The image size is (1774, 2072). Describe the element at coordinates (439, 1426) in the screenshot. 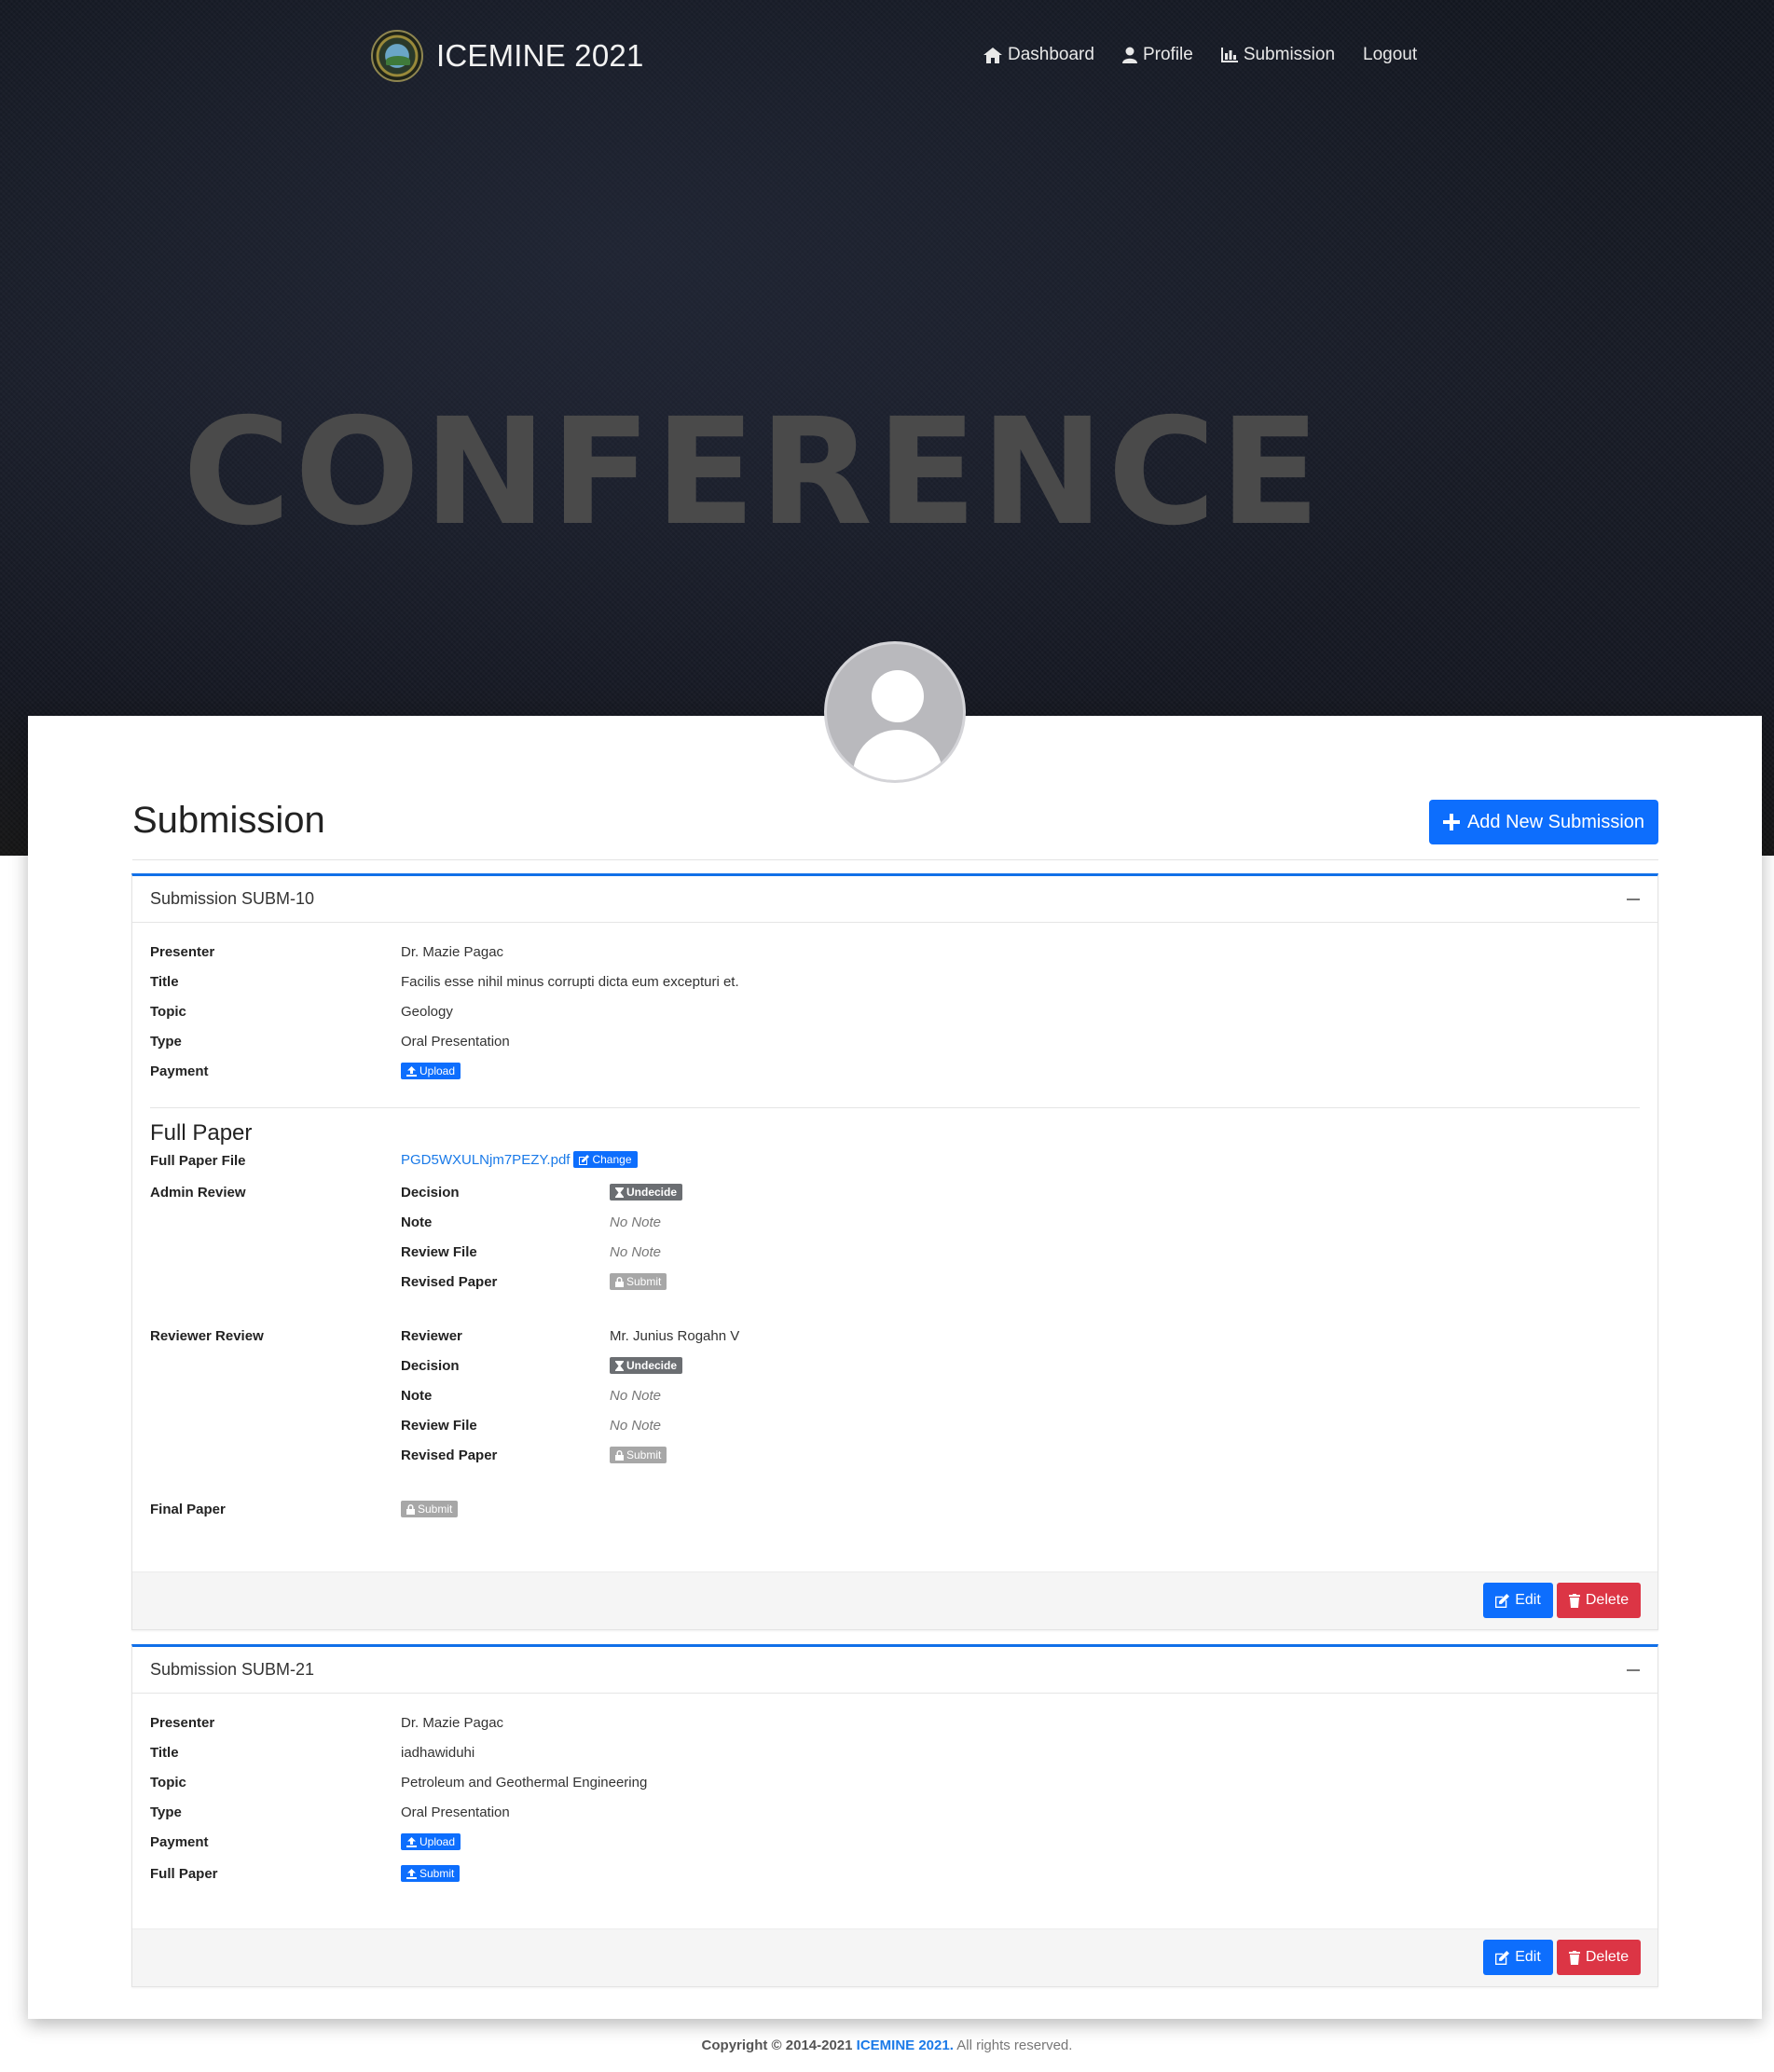

I see `reviewer-review-file-label: Review File` at that location.